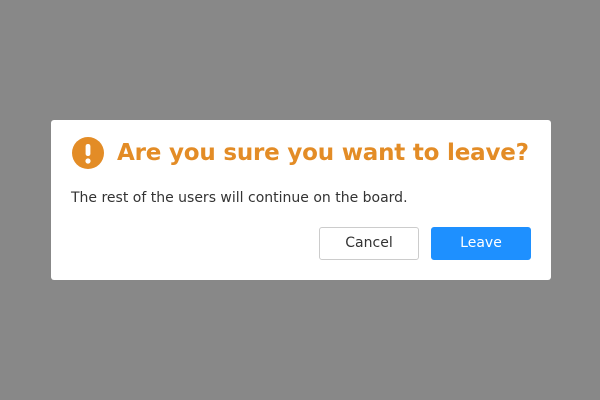 The width and height of the screenshot is (600, 400). I want to click on dialog-title: Are you sure you want to leave?, so click(323, 153).